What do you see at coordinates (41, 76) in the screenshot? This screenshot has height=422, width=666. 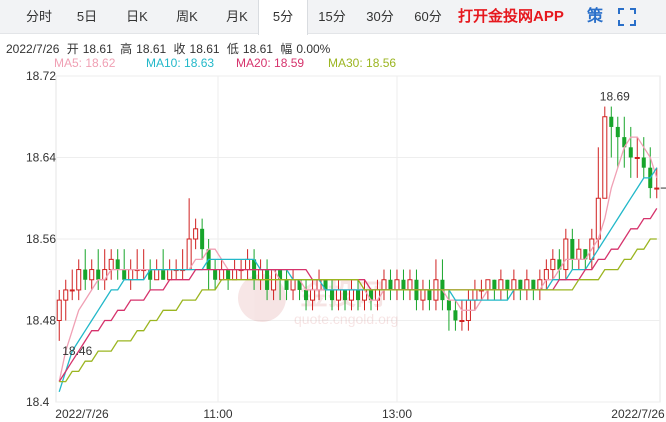 I see `y-tick-label: 18.72` at bounding box center [41, 76].